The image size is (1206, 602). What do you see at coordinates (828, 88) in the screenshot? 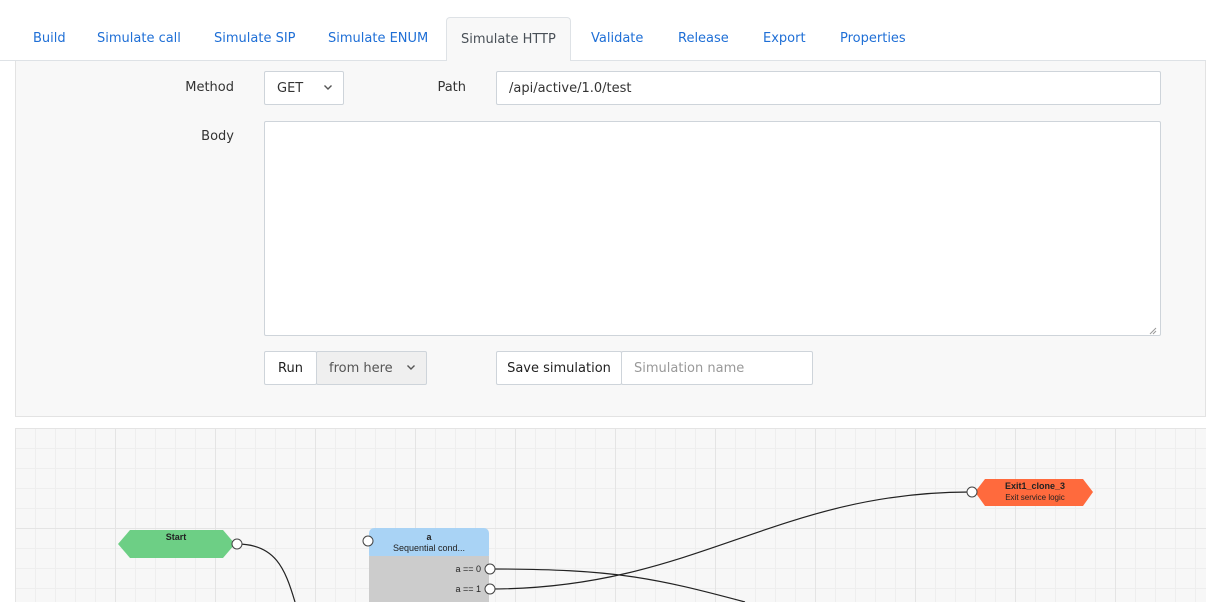
I see `path-input: /api/active/1.0/test` at bounding box center [828, 88].